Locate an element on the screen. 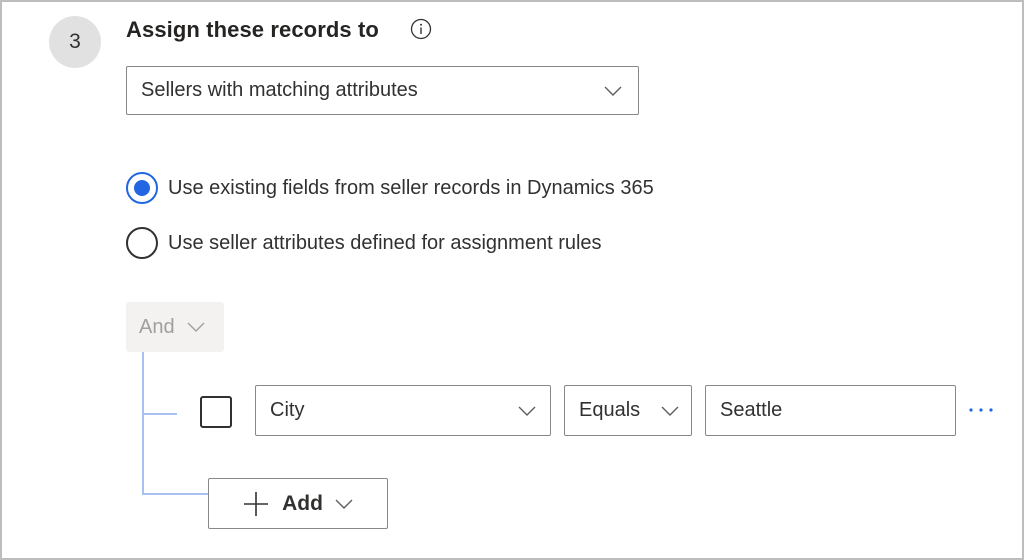  group-operator-dropdown: And is located at coordinates (175, 327).